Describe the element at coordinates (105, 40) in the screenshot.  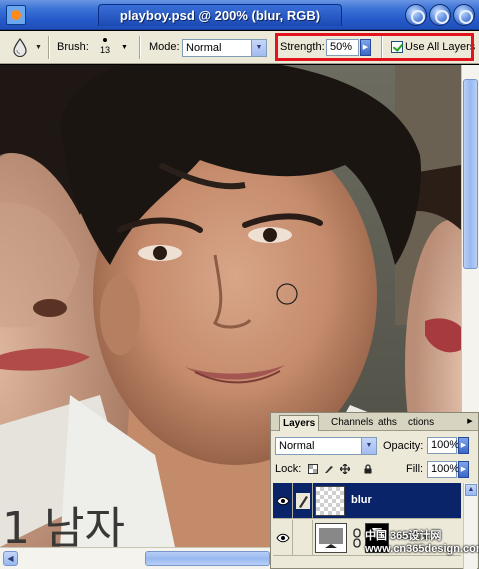
I see `brush-tip-icon` at that location.